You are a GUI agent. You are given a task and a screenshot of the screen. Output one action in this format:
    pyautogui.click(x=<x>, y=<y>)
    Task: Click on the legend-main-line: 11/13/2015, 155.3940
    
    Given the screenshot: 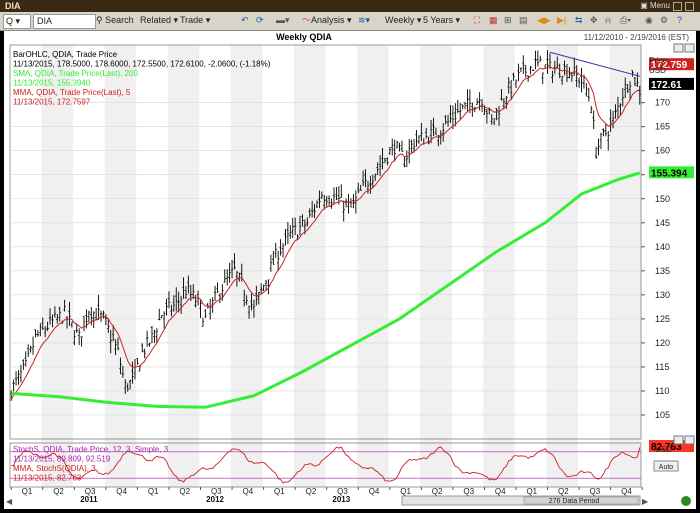 What is the action you would take?
    pyautogui.click(x=52, y=83)
    